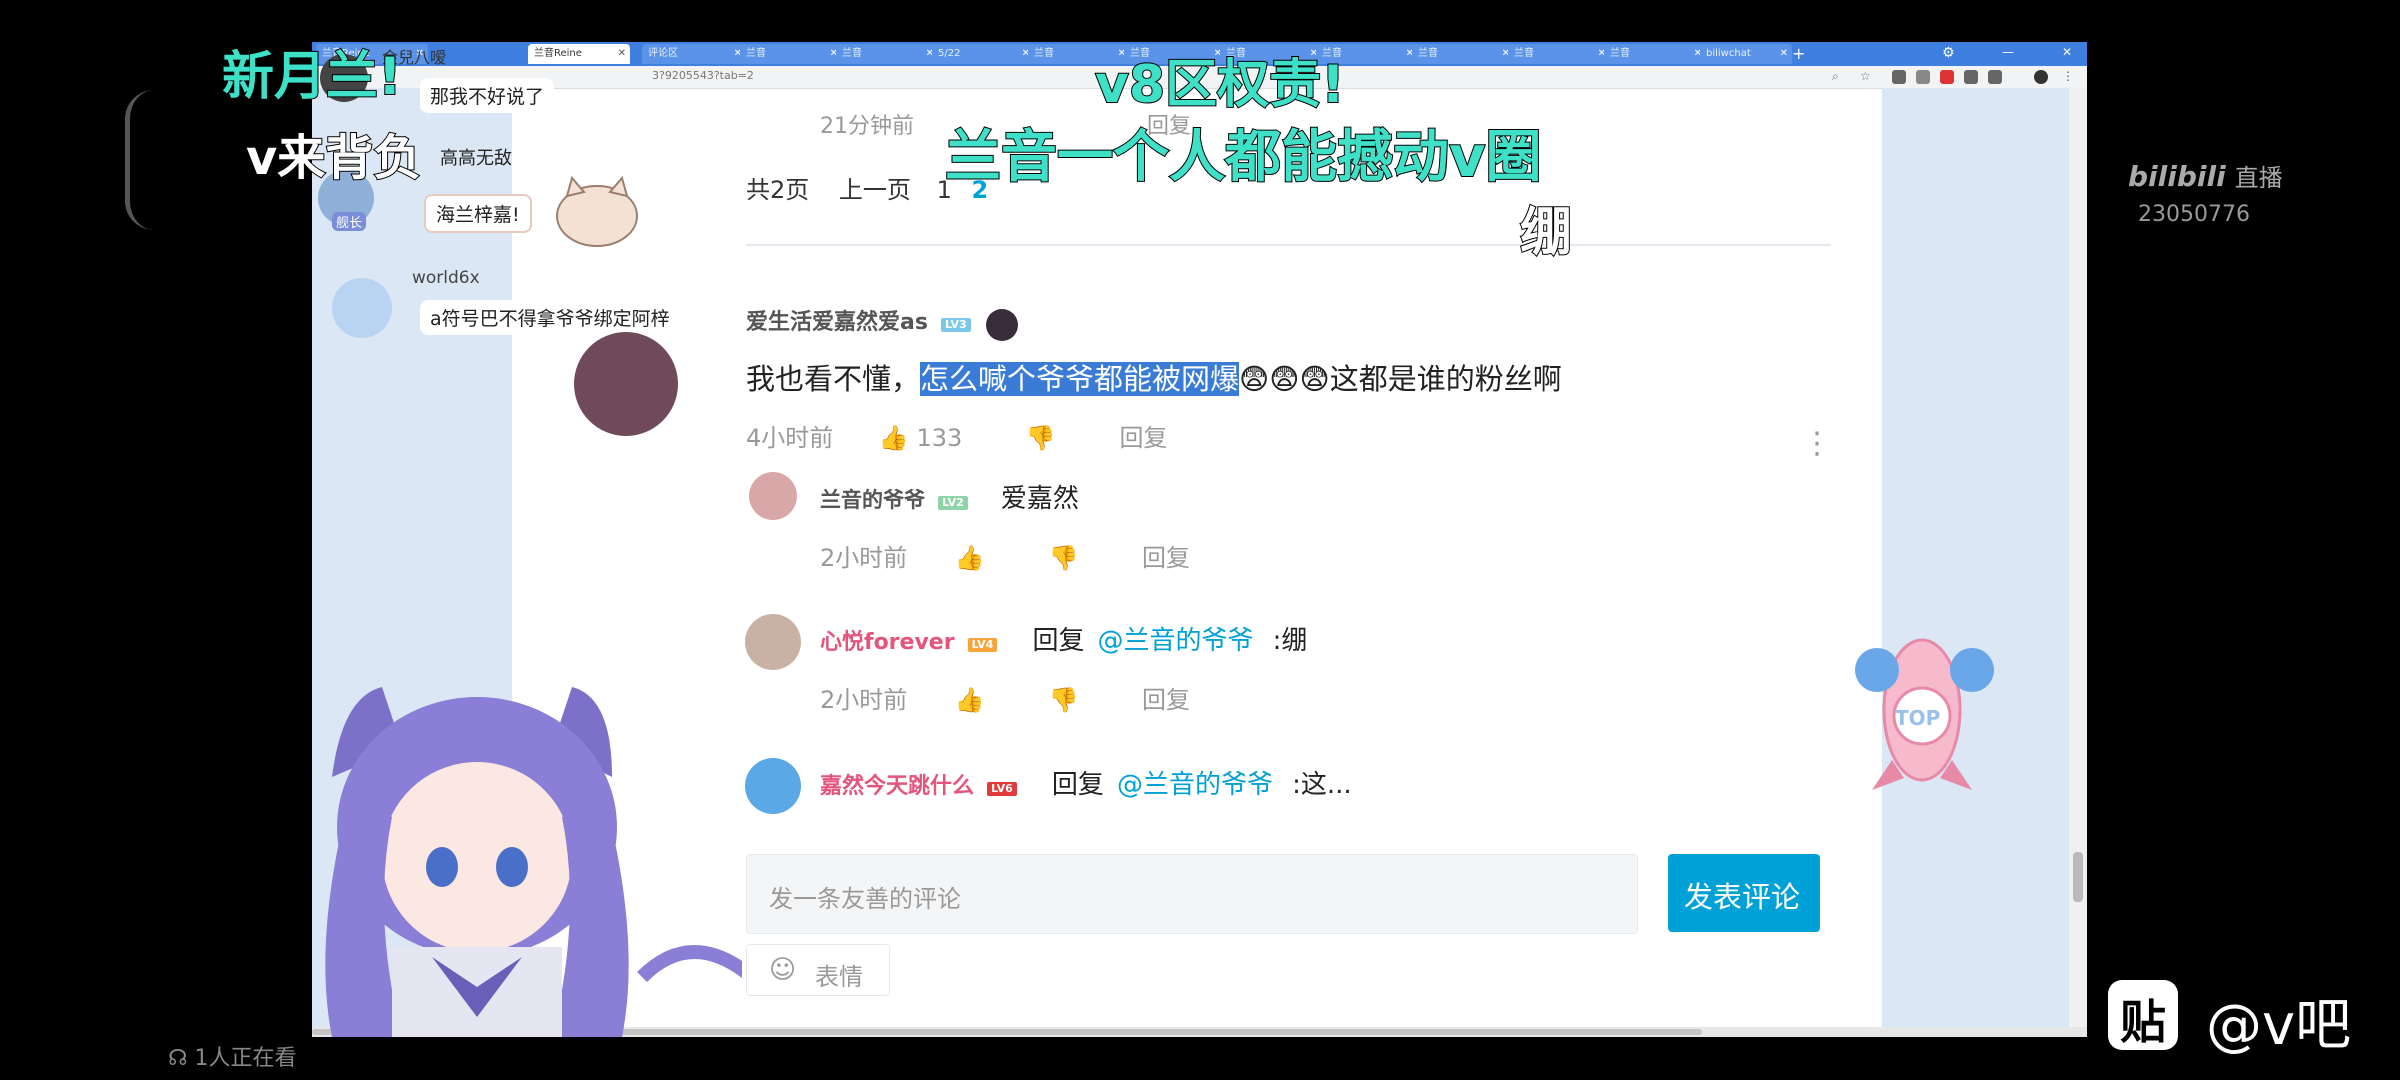 This screenshot has height=1080, width=2400. I want to click on new-tab-button: +, so click(1798, 53).